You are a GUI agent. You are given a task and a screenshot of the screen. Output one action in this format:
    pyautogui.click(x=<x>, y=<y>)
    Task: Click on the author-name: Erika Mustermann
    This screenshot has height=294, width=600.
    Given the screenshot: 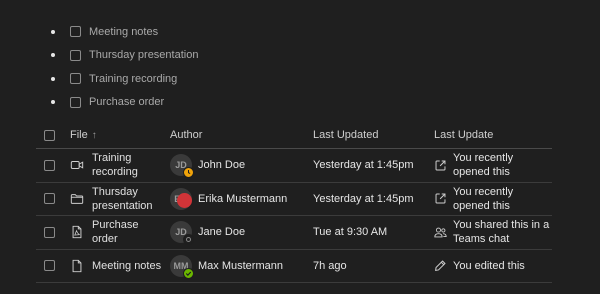 What is the action you would take?
    pyautogui.click(x=243, y=198)
    